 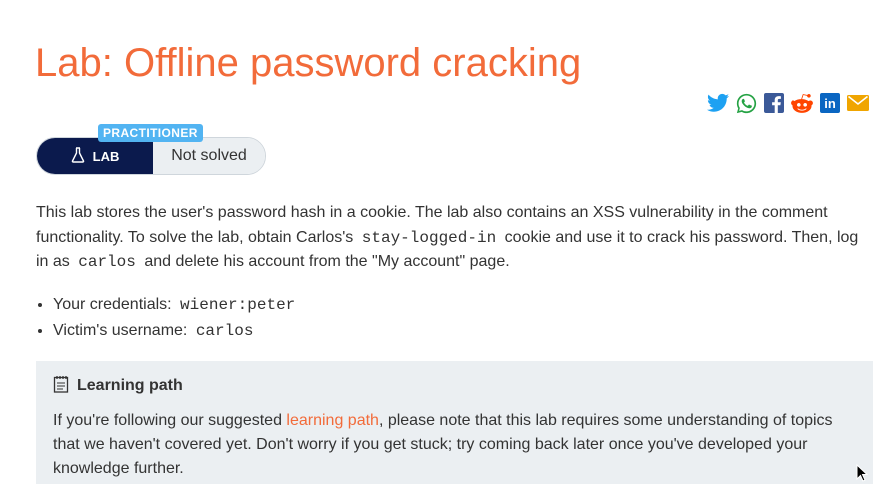 What do you see at coordinates (78, 156) in the screenshot?
I see `flask-icon` at bounding box center [78, 156].